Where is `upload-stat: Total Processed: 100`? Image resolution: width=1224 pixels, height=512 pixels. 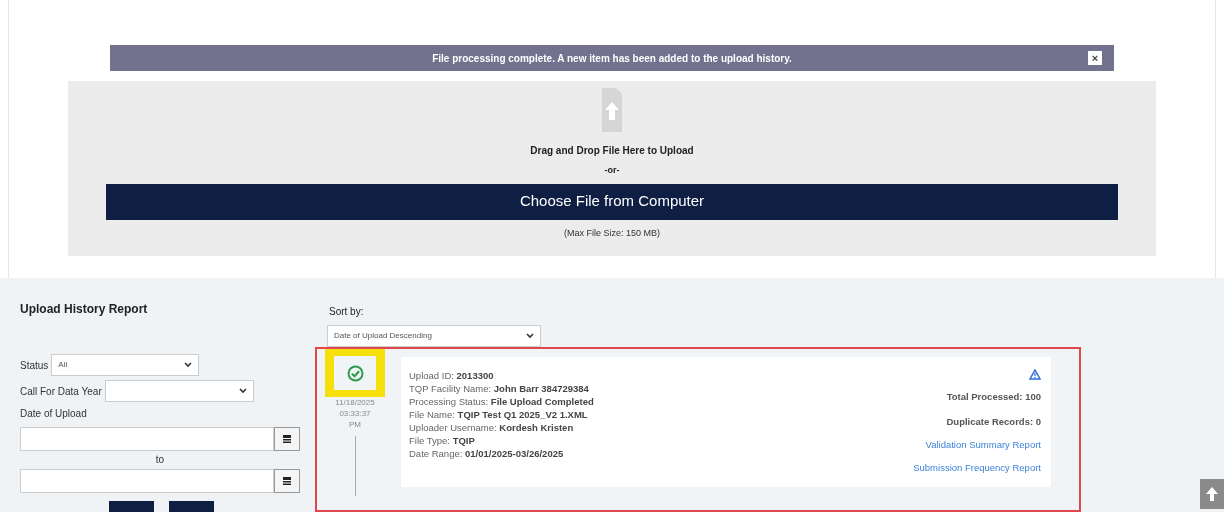 upload-stat: Total Processed: 100 is located at coordinates (993, 397).